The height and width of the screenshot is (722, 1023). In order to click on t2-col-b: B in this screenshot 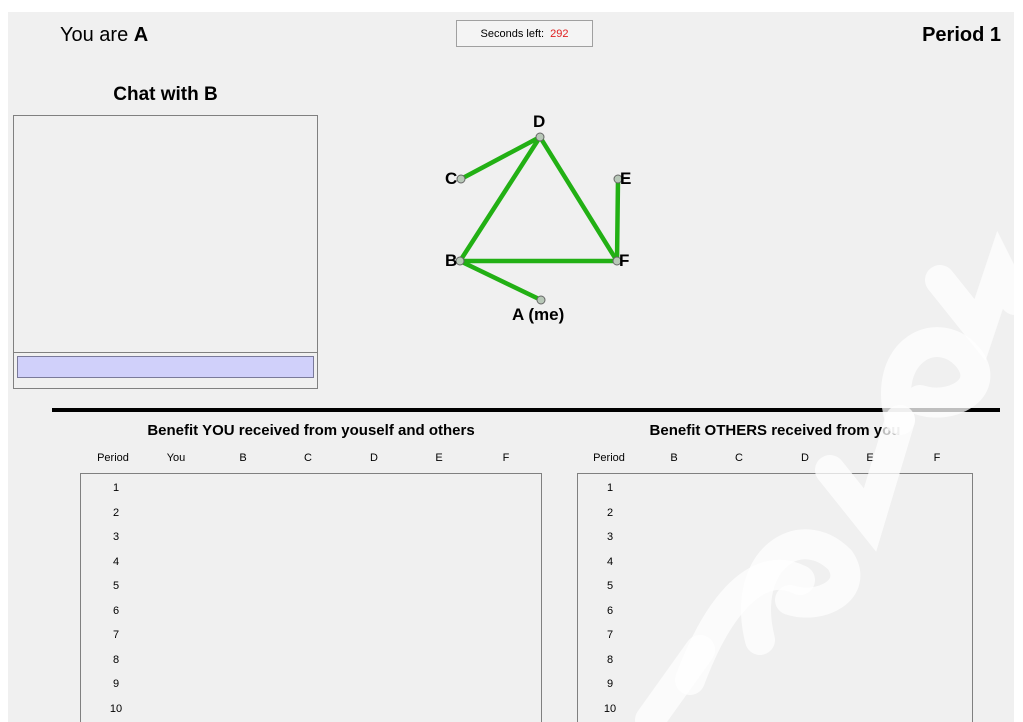, I will do `click(674, 458)`.